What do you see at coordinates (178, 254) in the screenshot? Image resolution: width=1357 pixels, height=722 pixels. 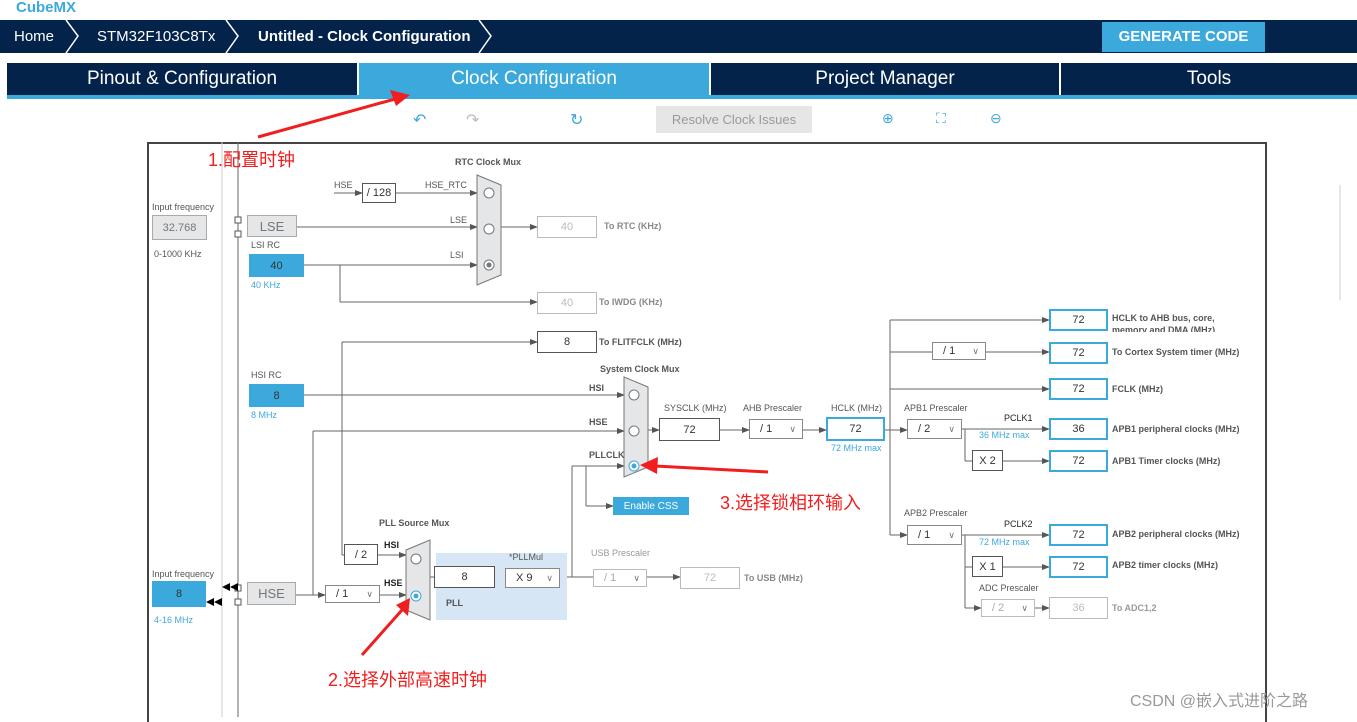 I see `lse-input-range: 0-1000 KHz` at bounding box center [178, 254].